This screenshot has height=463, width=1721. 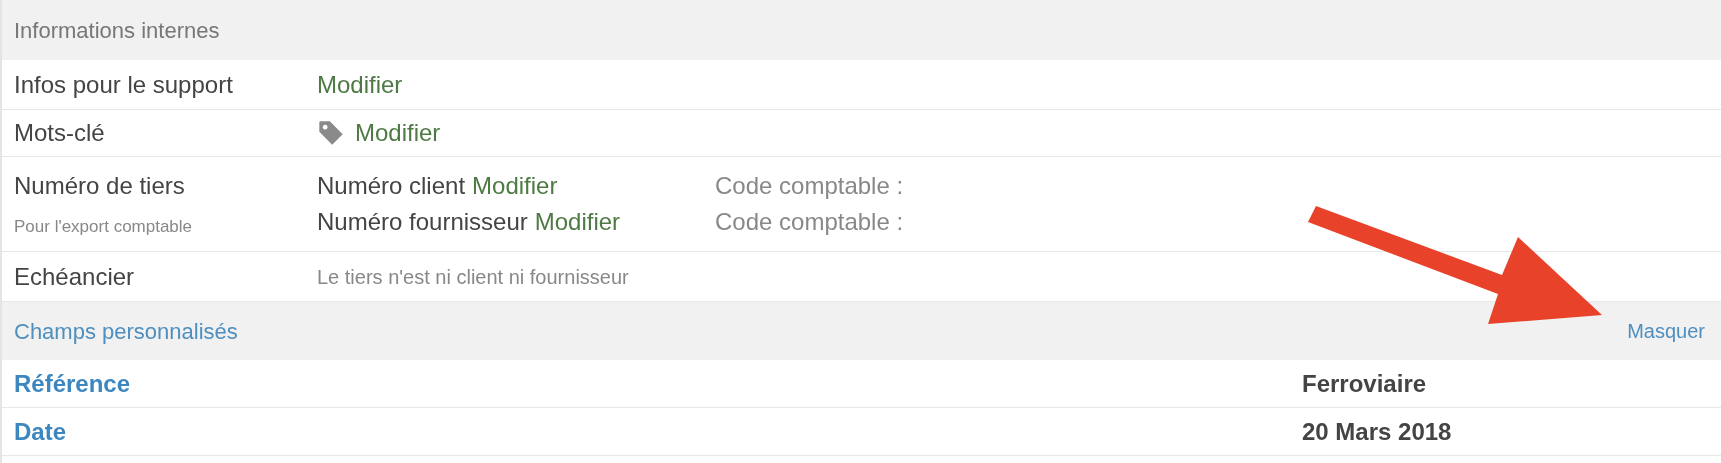 I want to click on field-label: Numéro client, so click(x=391, y=186).